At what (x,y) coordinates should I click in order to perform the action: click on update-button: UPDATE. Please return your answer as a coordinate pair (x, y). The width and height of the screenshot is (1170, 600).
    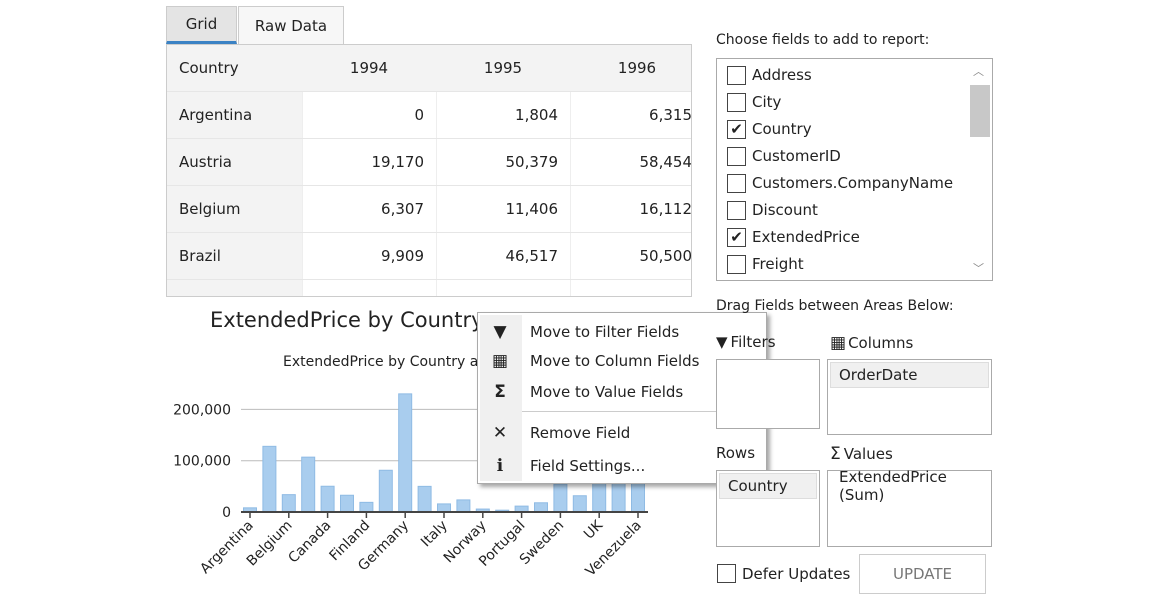
    Looking at the image, I should click on (922, 574).